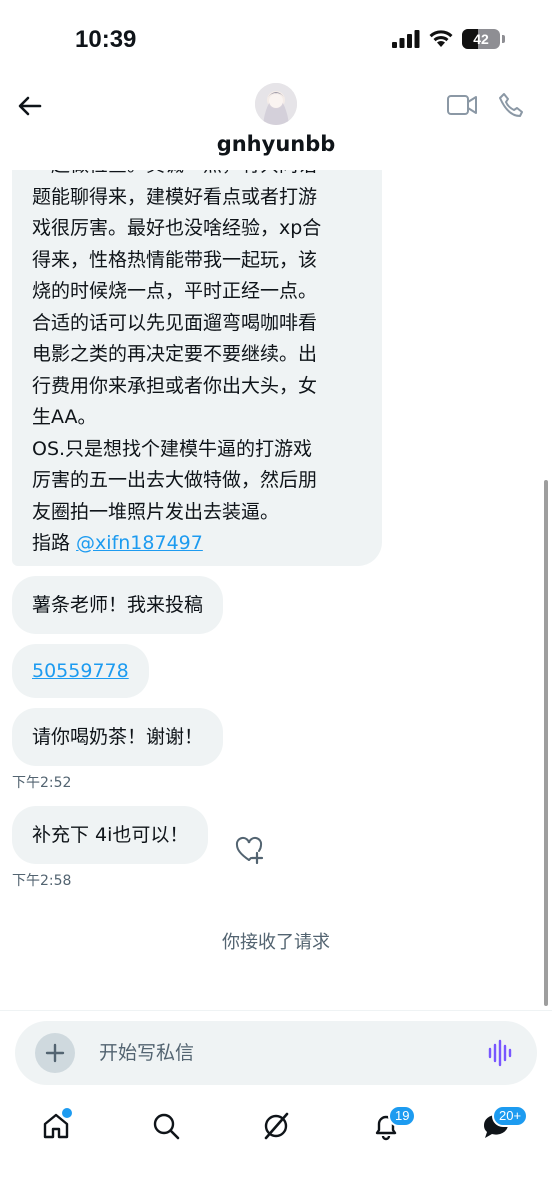 Image resolution: width=552 pixels, height=1200 pixels. I want to click on messages-badge: 20+, so click(510, 1116).